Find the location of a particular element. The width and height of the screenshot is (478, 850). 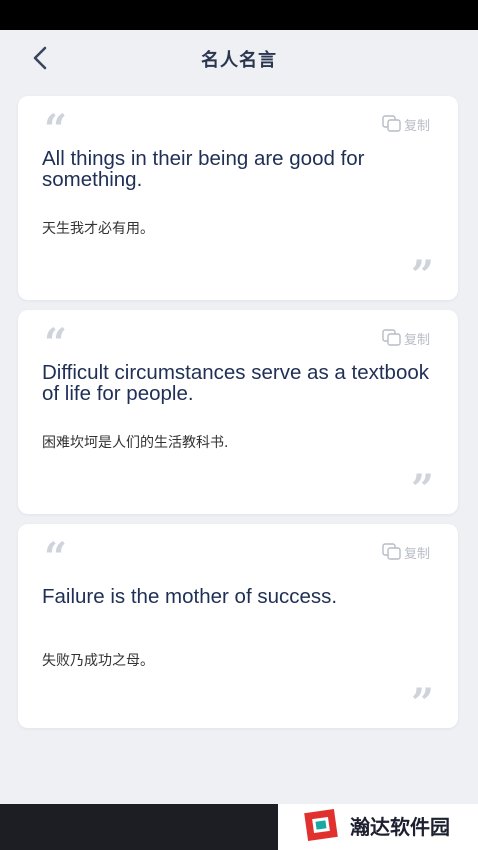

quote-chinese: 失败乃成功之母。 is located at coordinates (98, 661).